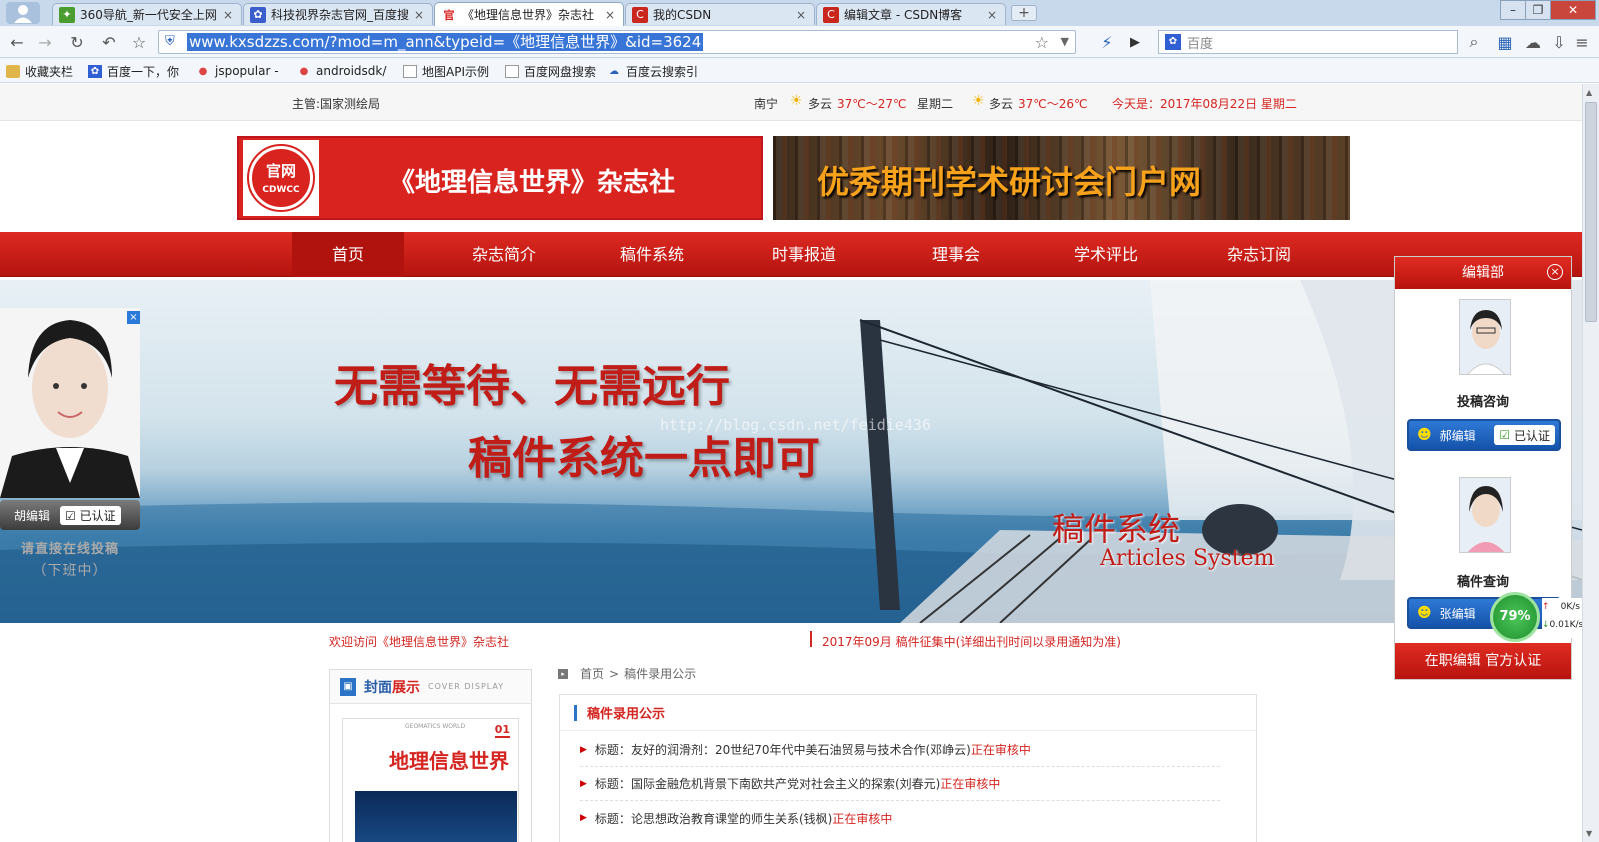  Describe the element at coordinates (1559, 42) in the screenshot. I see `download-icon: ⇩` at that location.